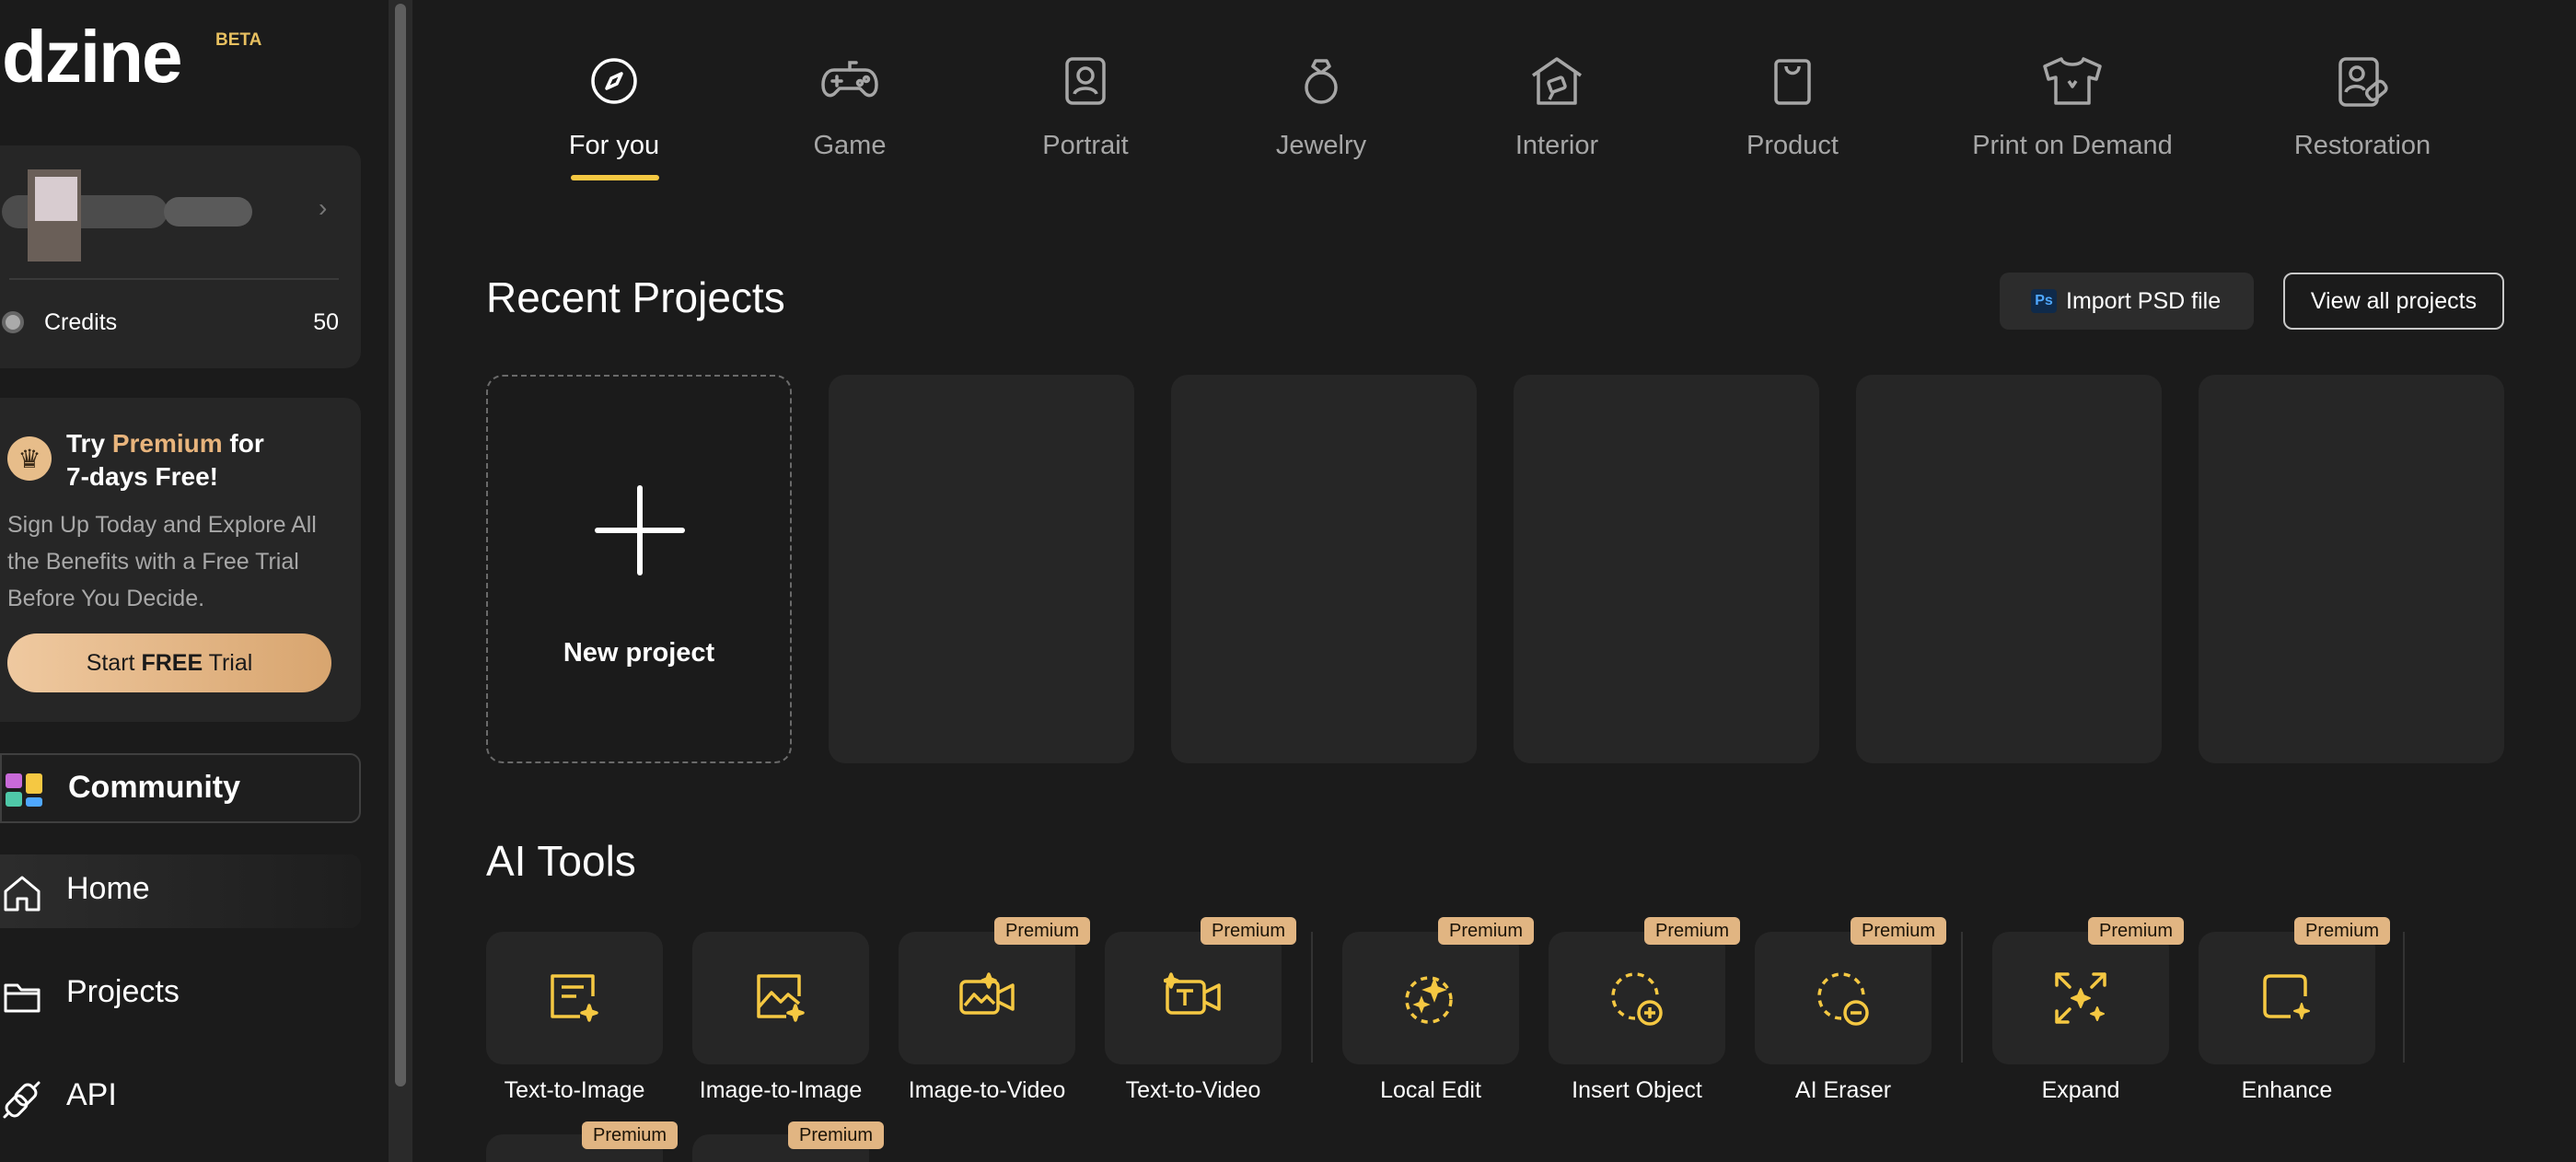  Describe the element at coordinates (561, 861) in the screenshot. I see `ai-tools-title: AI Tools` at that location.